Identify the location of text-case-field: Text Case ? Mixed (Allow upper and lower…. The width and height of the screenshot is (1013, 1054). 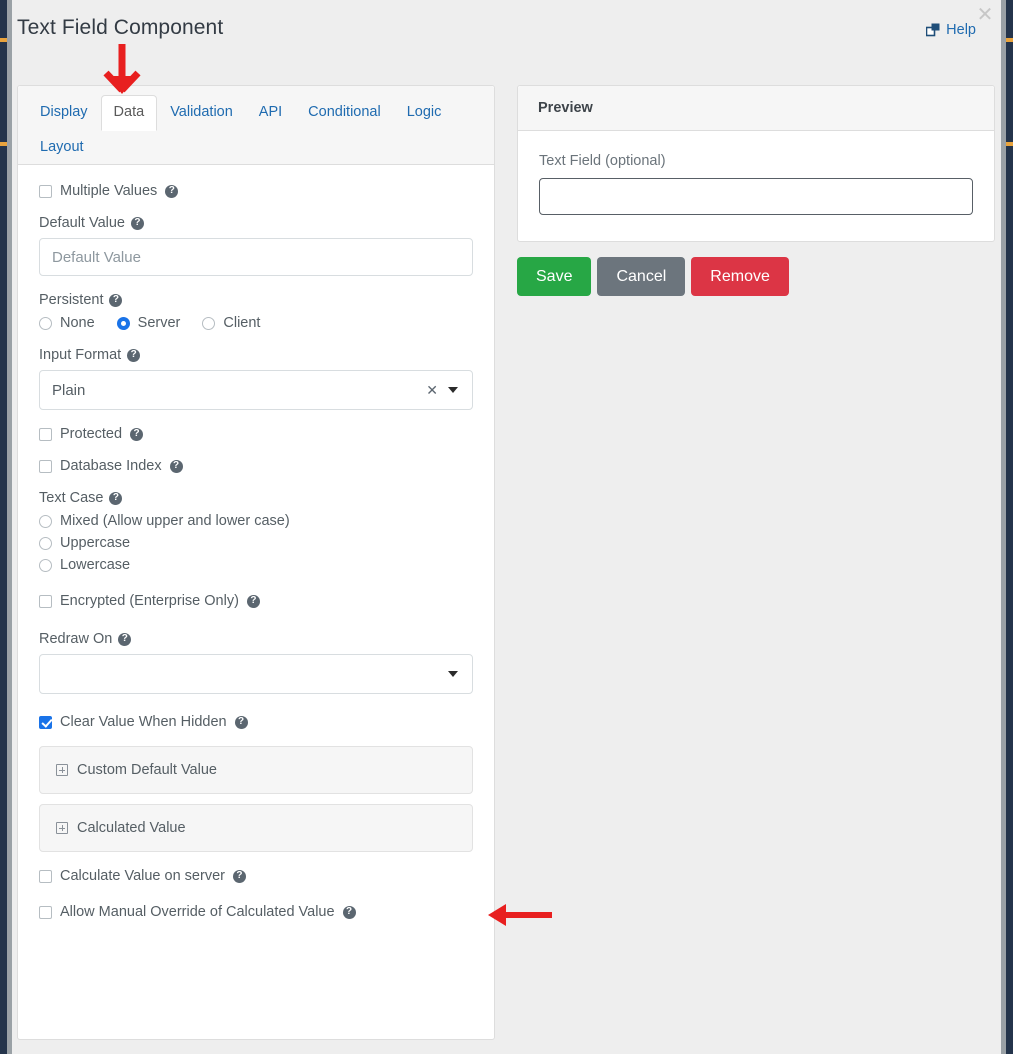
(256, 531).